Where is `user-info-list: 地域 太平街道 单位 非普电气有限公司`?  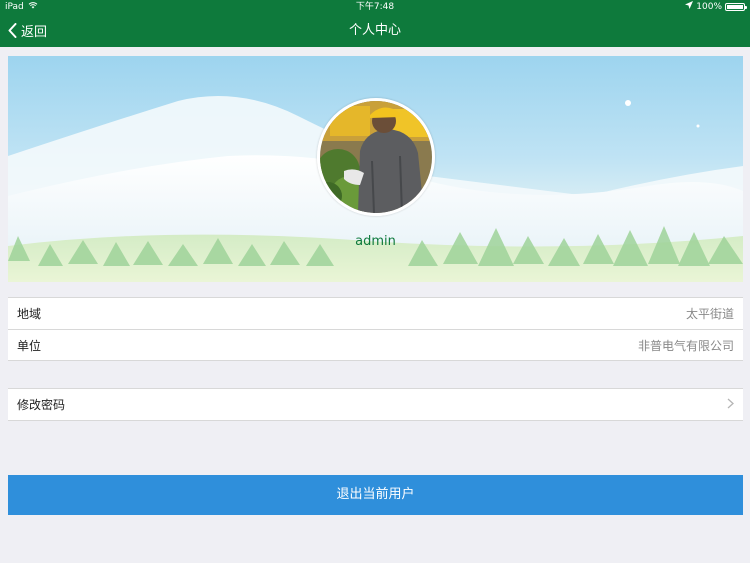 user-info-list: 地域 太平街道 单位 非普电气有限公司 is located at coordinates (375, 329).